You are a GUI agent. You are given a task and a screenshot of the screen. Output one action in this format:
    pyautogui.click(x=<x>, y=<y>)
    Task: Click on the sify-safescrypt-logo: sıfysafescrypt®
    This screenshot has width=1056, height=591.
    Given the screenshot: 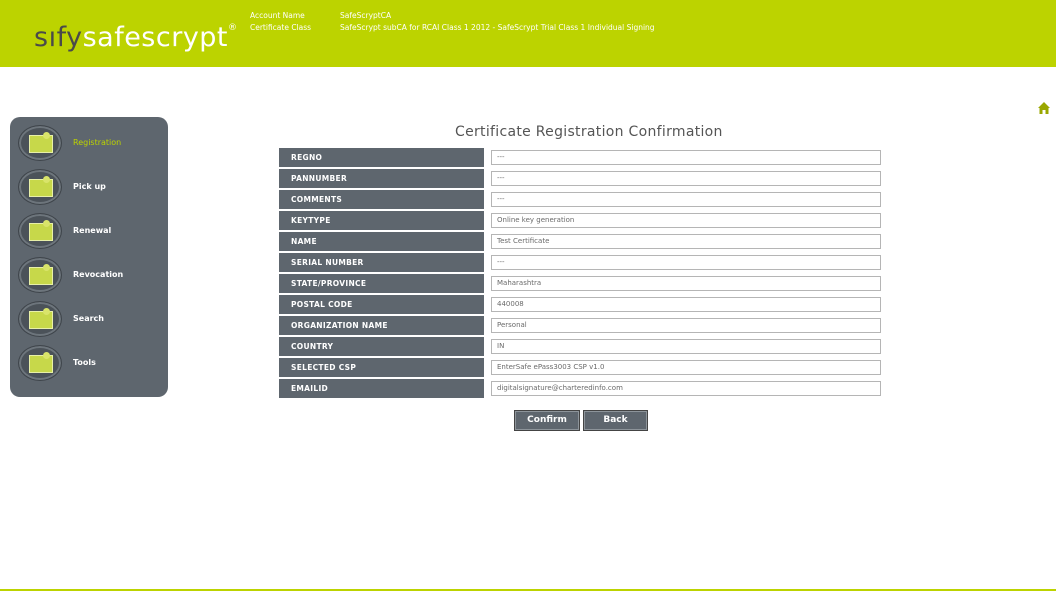 What is the action you would take?
    pyautogui.click(x=136, y=36)
    